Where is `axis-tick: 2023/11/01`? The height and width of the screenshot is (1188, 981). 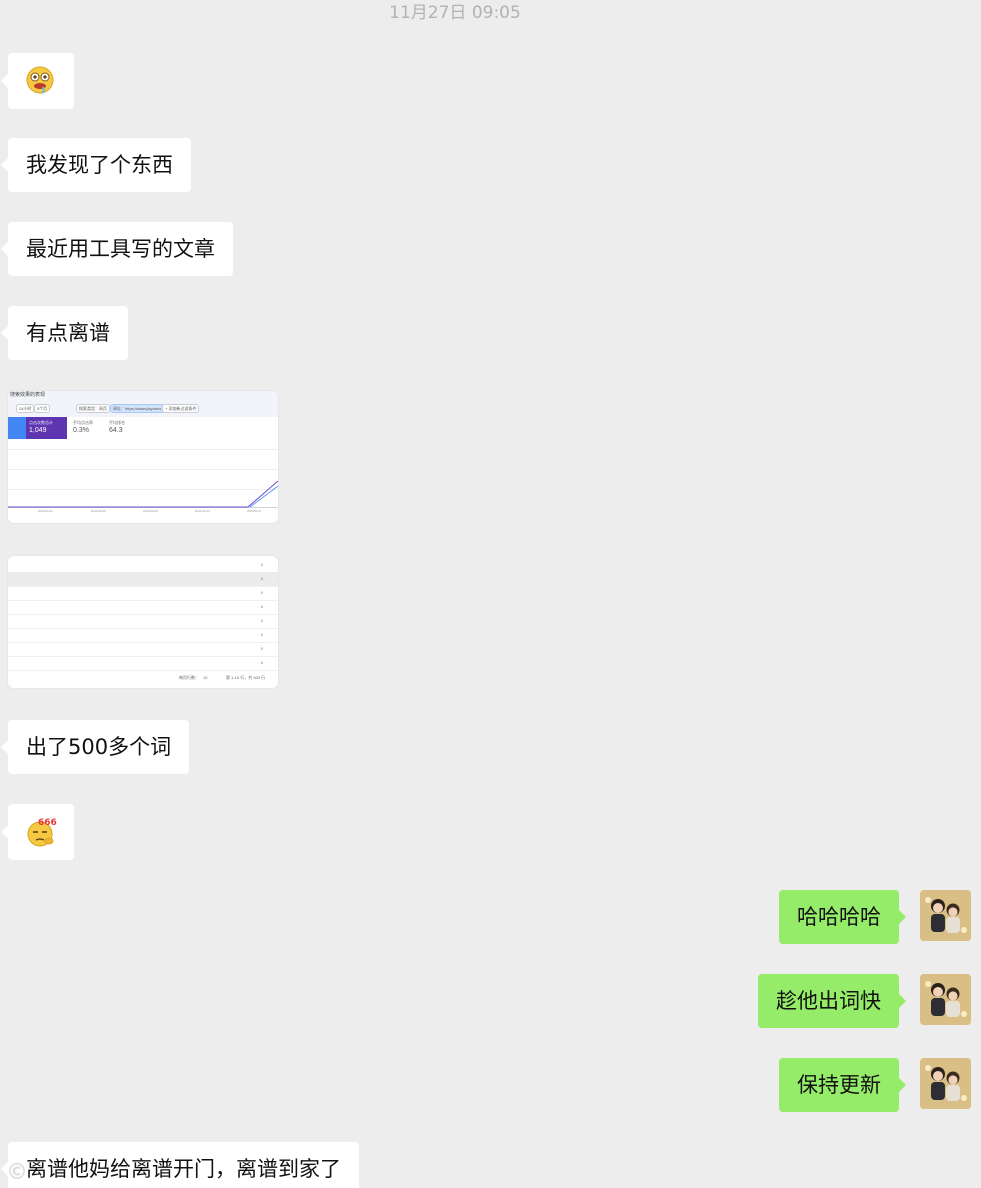
axis-tick: 2023/11/01 is located at coordinates (45, 511).